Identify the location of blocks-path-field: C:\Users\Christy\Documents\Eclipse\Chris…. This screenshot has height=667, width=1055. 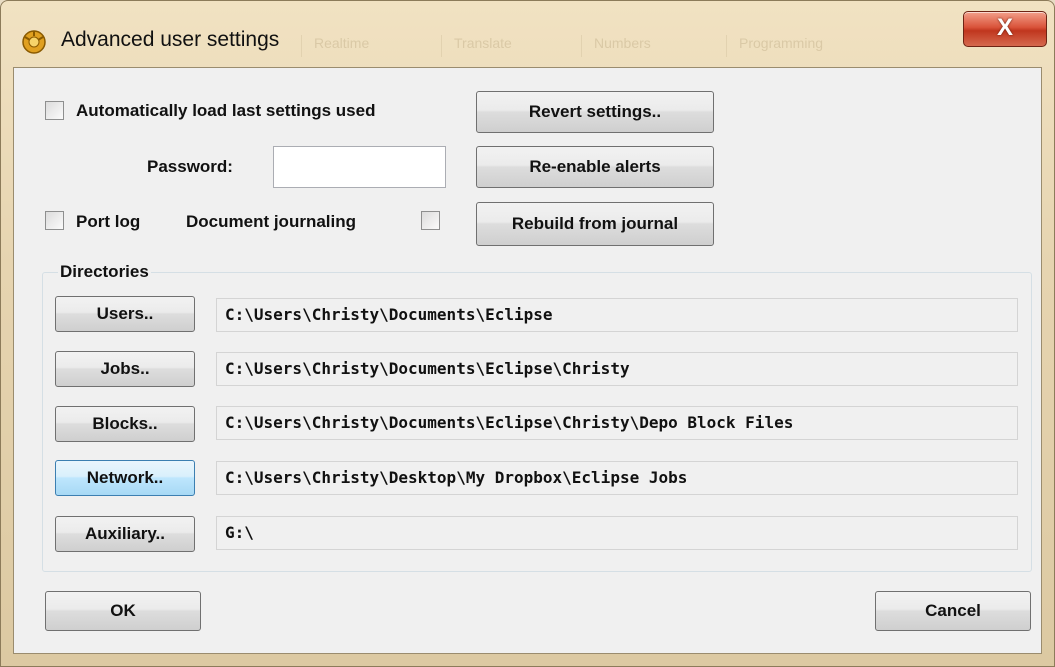
(617, 423).